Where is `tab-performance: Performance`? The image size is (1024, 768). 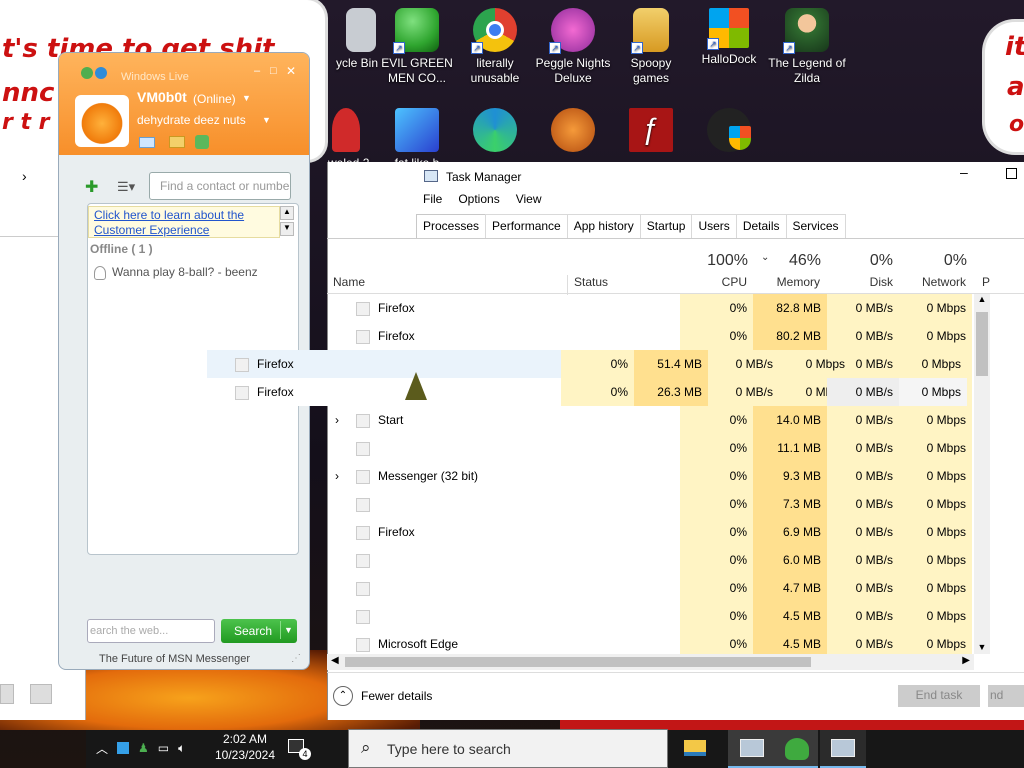 tab-performance: Performance is located at coordinates (526, 226).